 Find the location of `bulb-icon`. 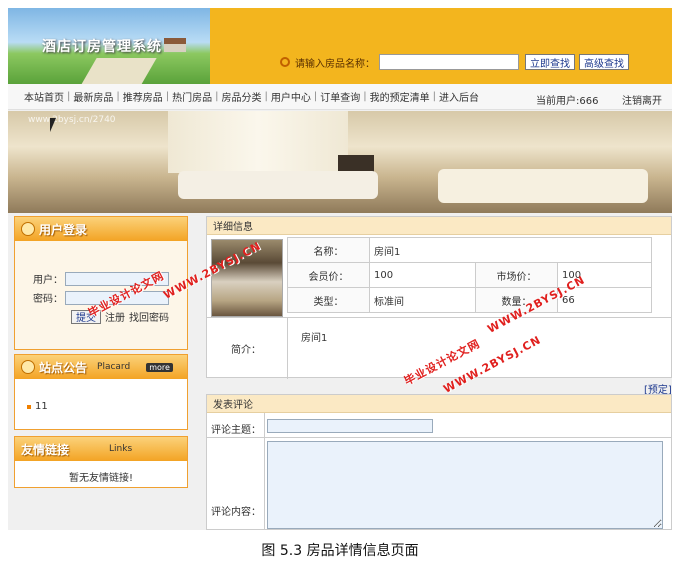

bulb-icon is located at coordinates (28, 367).